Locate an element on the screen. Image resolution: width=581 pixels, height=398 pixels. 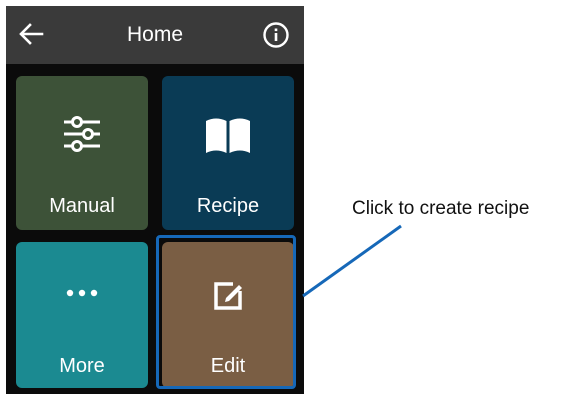
edit-label: Edit is located at coordinates (228, 366).